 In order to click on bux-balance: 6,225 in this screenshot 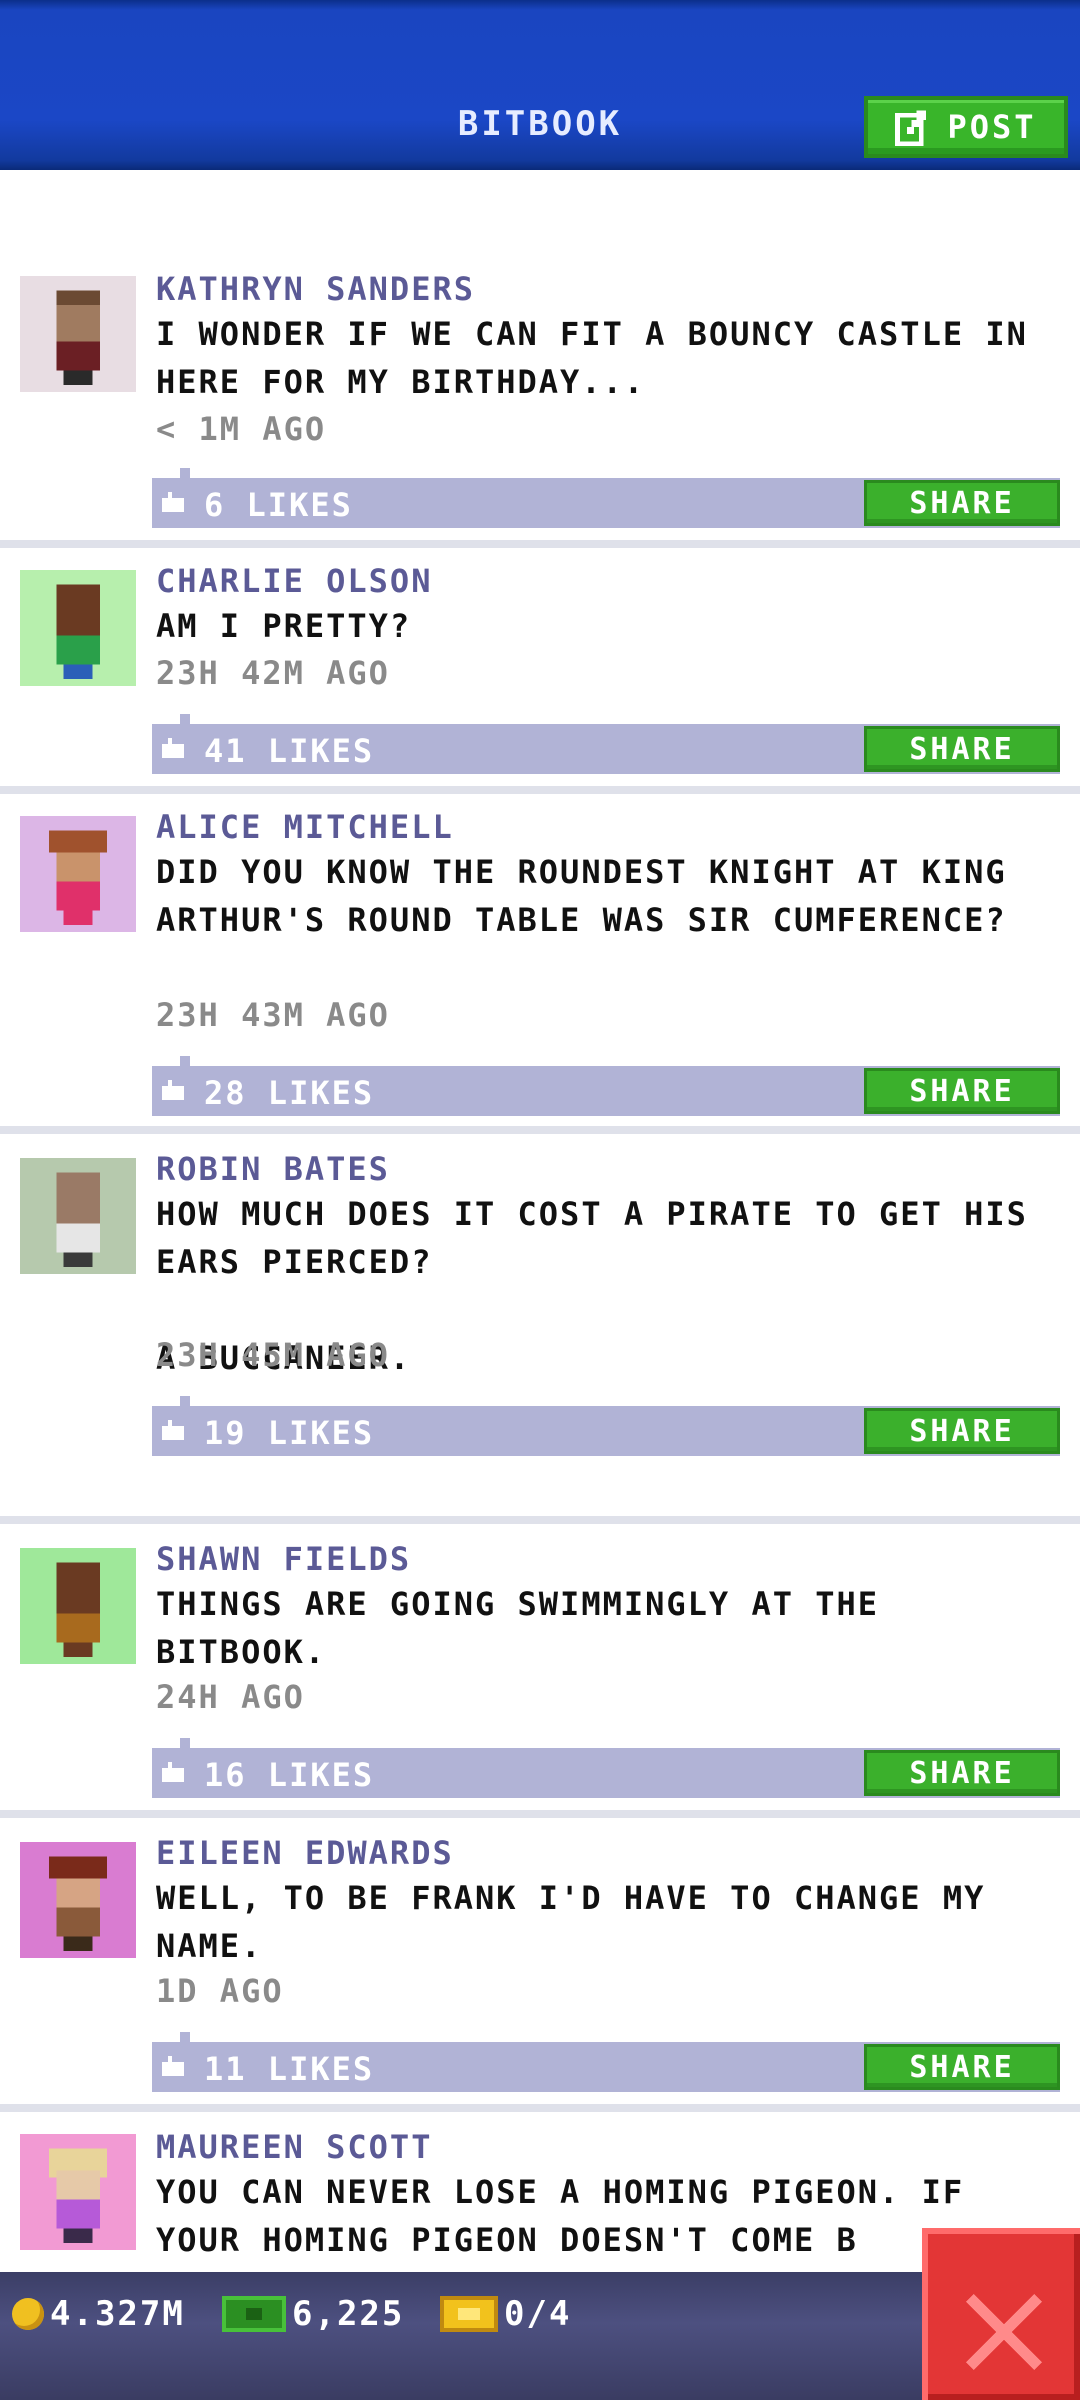, I will do `click(313, 2314)`.